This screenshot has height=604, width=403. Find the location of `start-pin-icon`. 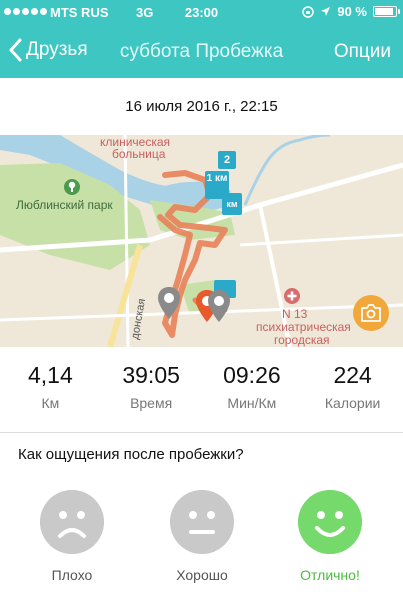

start-pin-icon is located at coordinates (169, 303).